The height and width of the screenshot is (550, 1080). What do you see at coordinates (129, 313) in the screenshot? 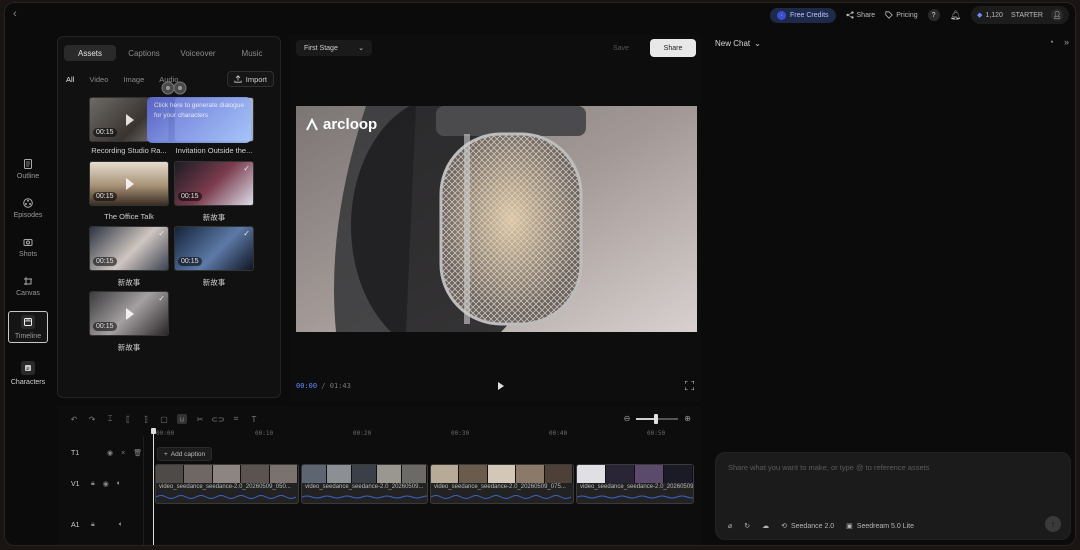
I see `asset-thumb-7: ✓ 00:15` at bounding box center [129, 313].